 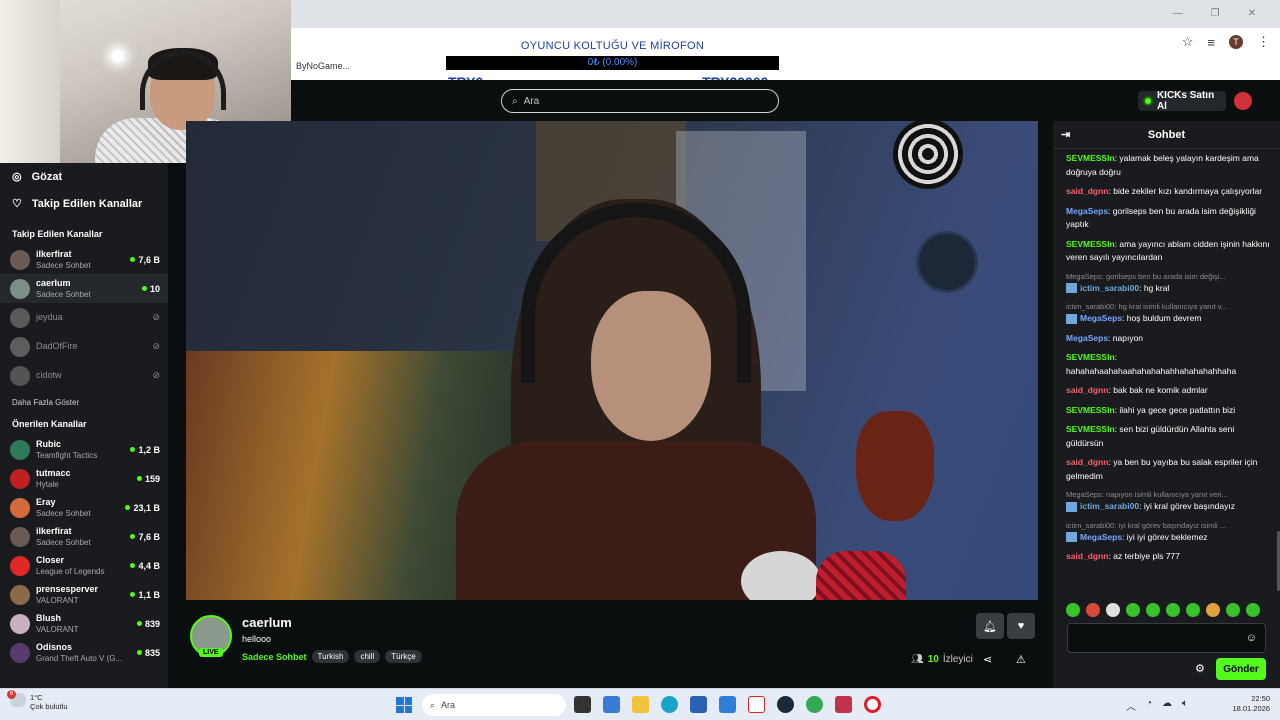 I want to click on report-icon: ⚠, so click(x=1021, y=659).